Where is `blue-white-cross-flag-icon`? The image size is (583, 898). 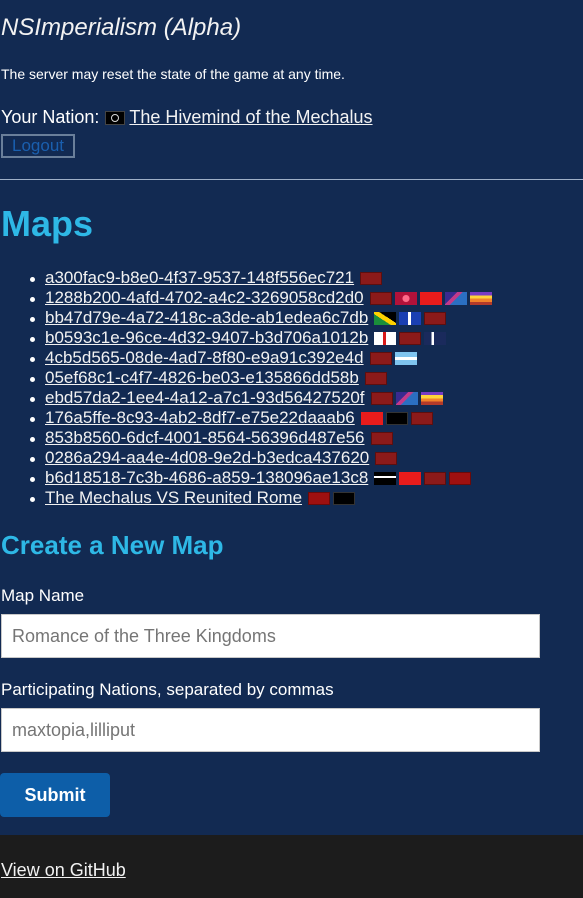 blue-white-cross-flag-icon is located at coordinates (410, 318).